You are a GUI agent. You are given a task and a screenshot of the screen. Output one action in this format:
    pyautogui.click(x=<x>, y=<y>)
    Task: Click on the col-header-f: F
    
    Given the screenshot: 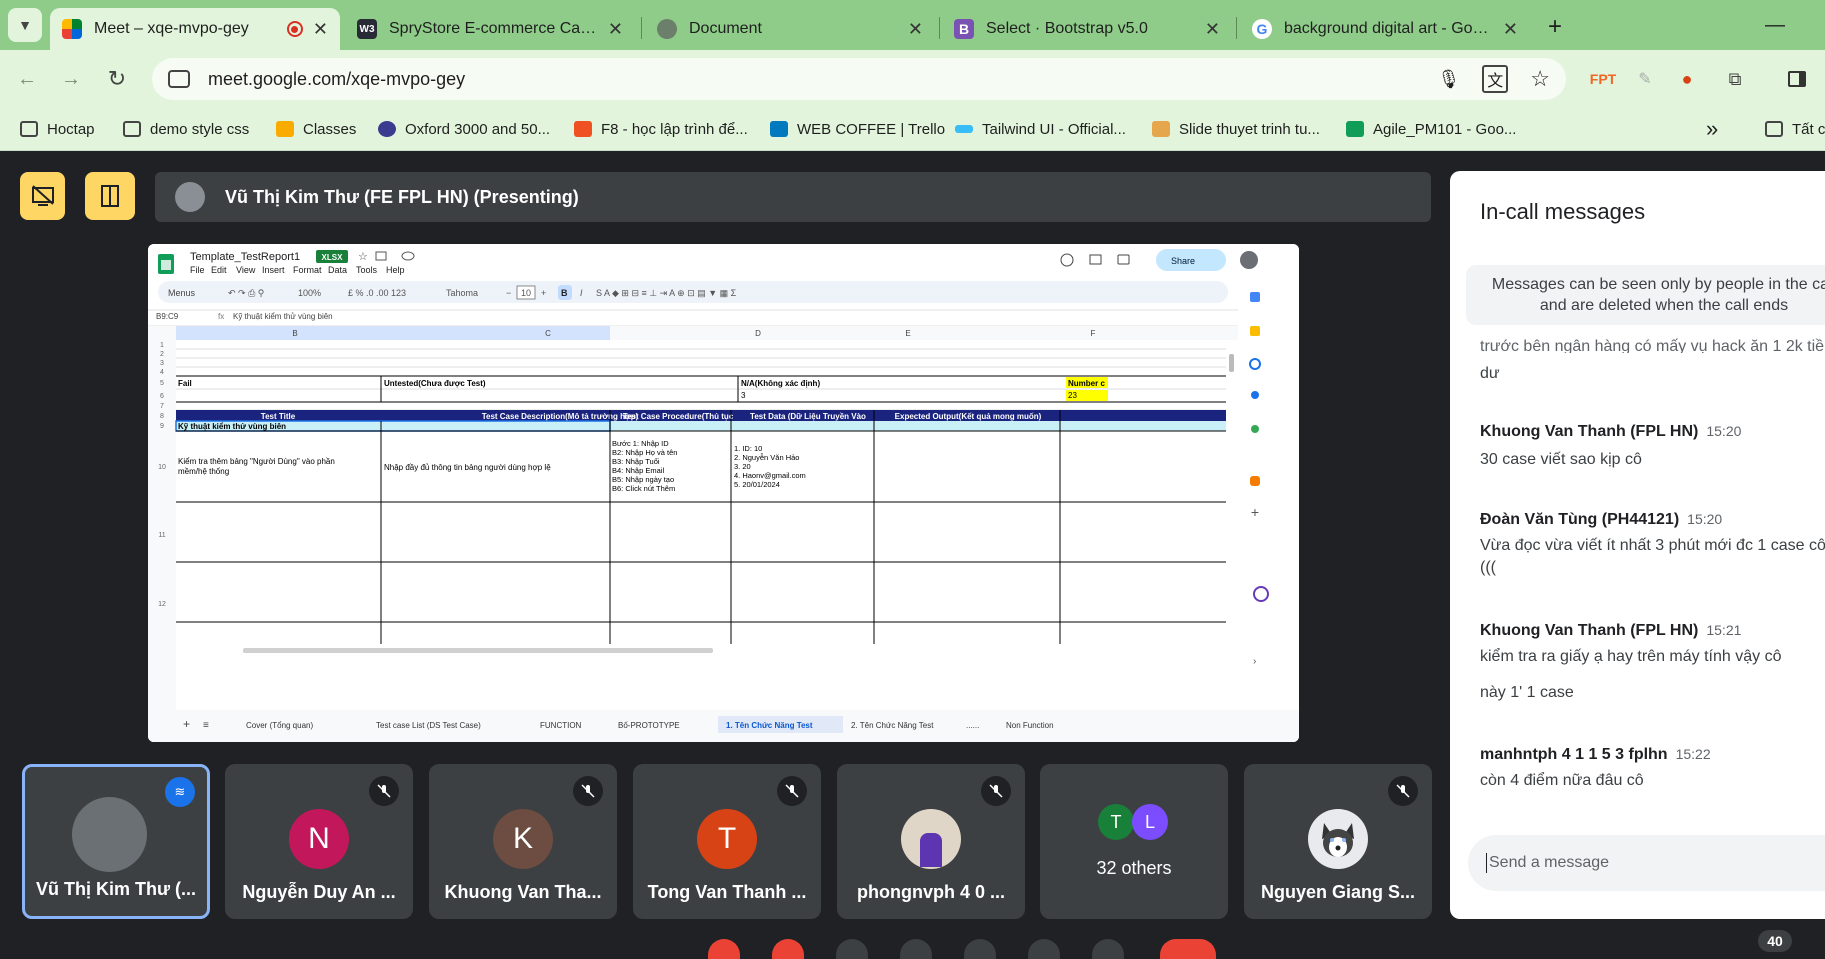 What is the action you would take?
    pyautogui.click(x=1093, y=333)
    